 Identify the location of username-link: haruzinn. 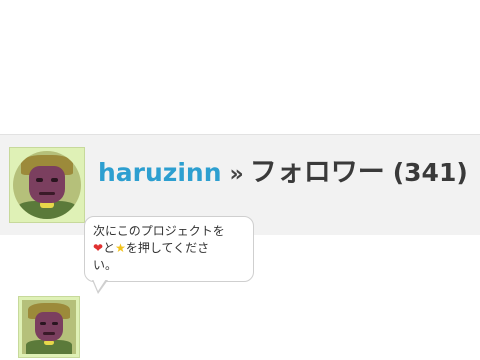
(160, 172).